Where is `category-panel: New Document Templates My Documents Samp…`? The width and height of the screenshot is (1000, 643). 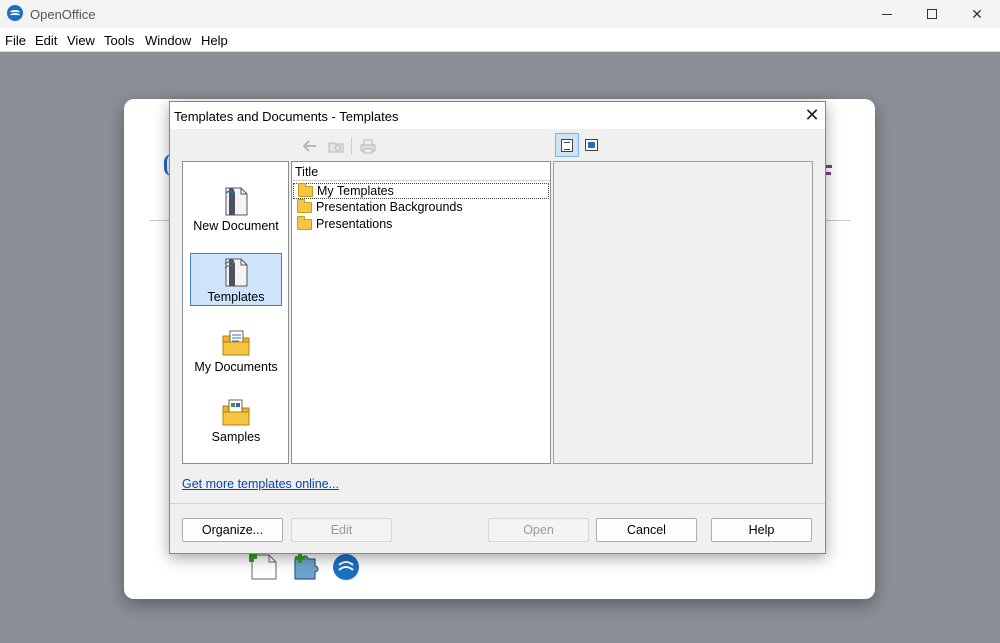 category-panel: New Document Templates My Documents Samp… is located at coordinates (235, 312).